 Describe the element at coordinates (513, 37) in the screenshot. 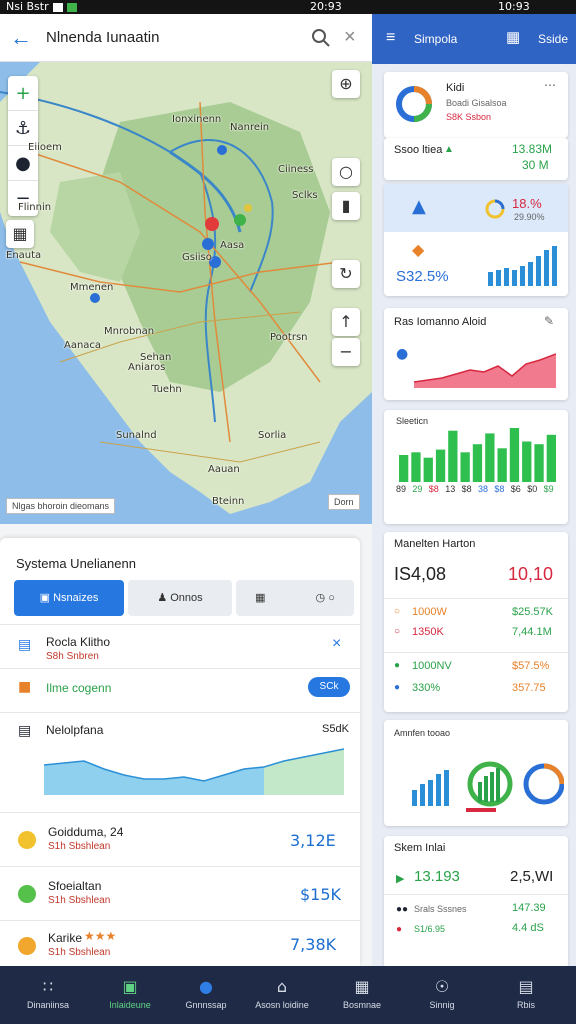

I see `toolbox-icon: ▦` at that location.